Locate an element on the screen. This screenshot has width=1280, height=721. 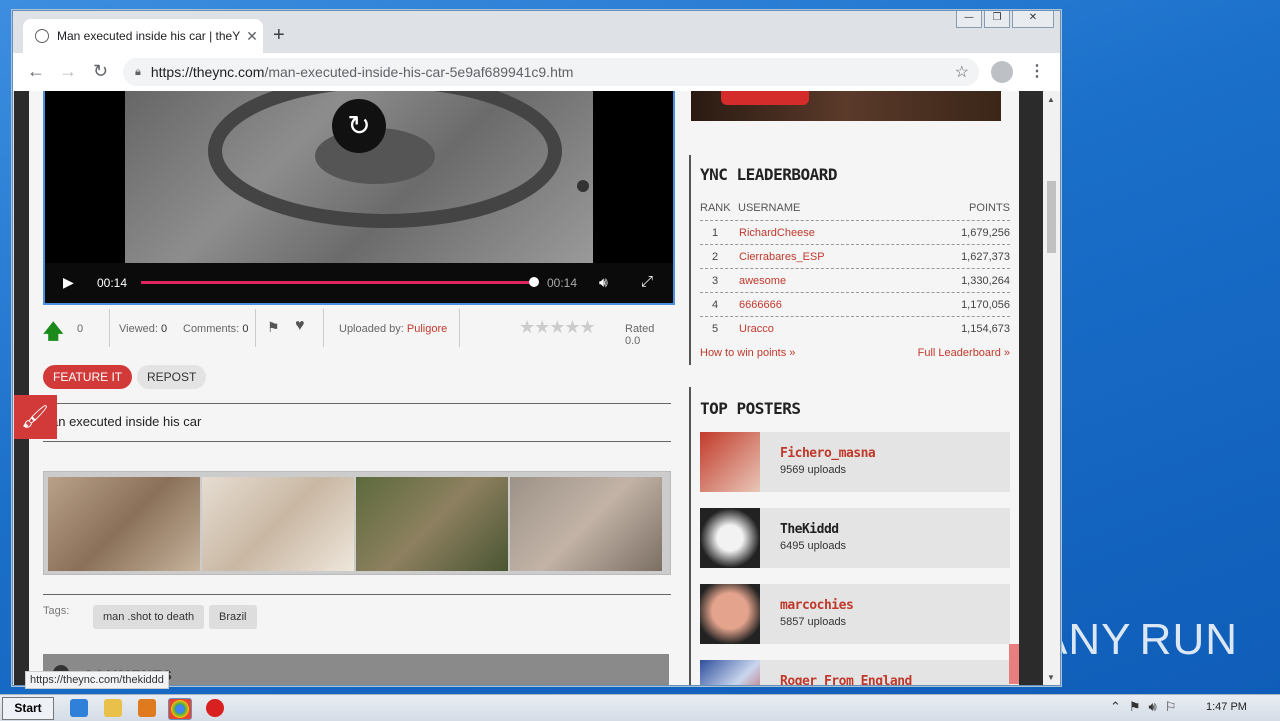
comments-count: Comments: 0 is located at coordinates (215, 329).